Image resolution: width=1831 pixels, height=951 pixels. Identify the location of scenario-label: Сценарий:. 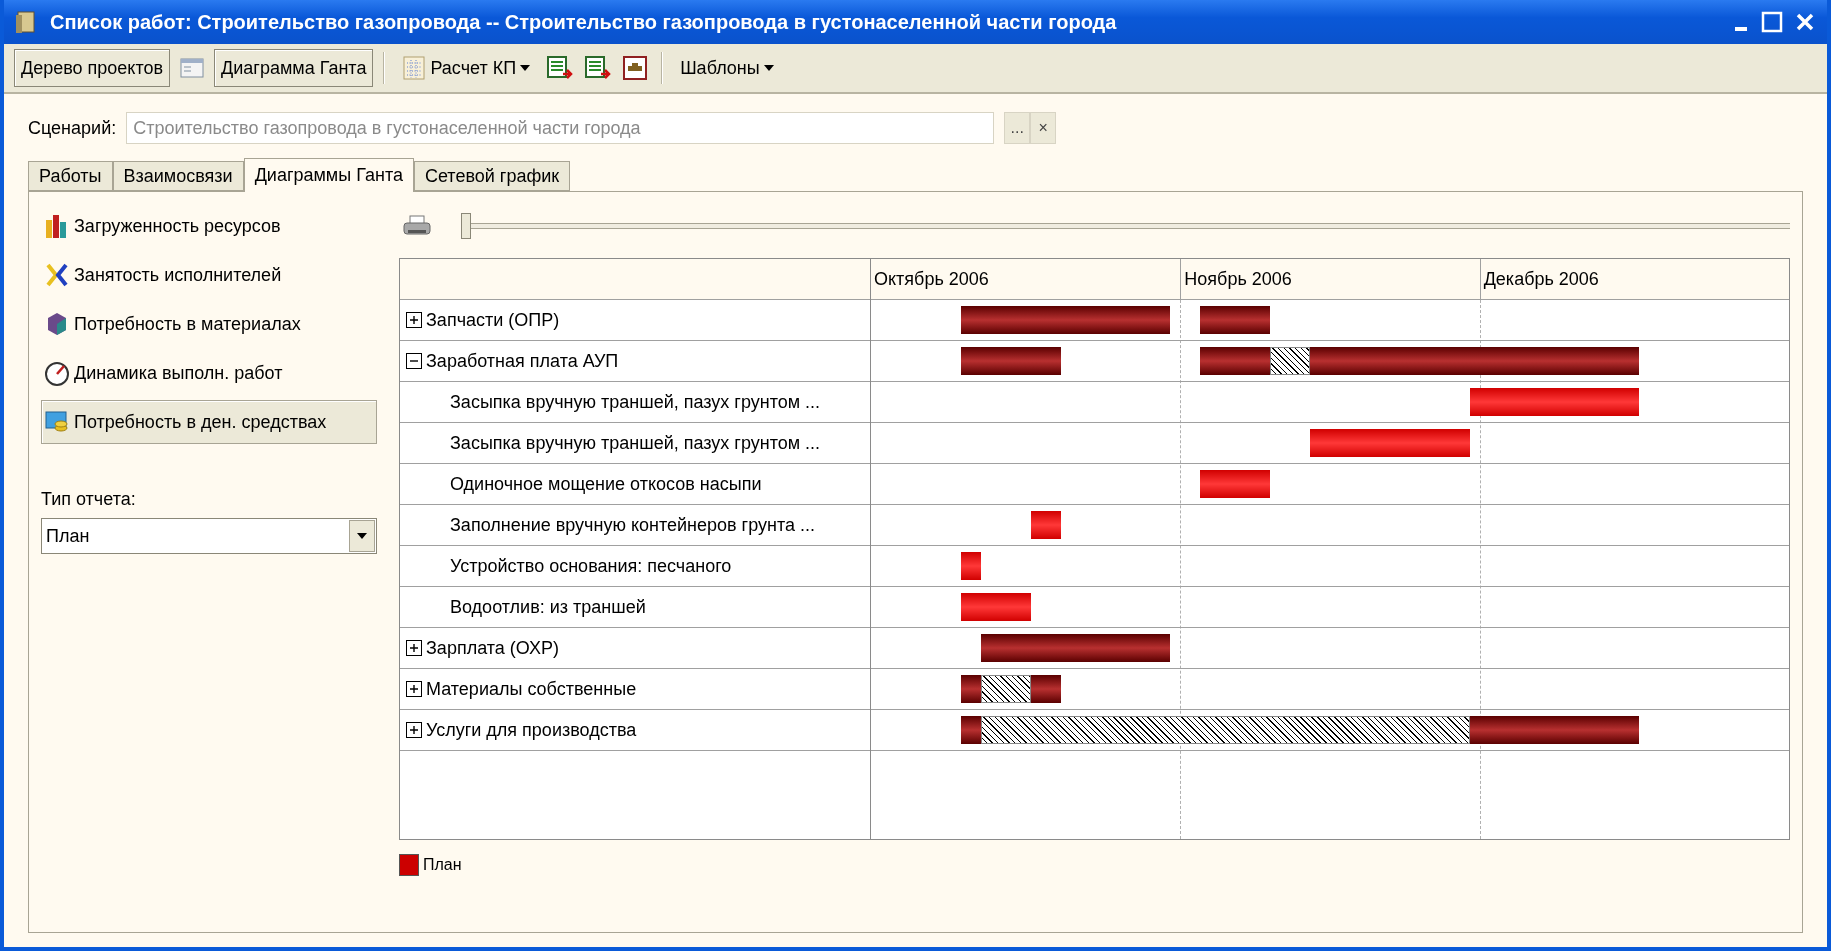
(72, 128).